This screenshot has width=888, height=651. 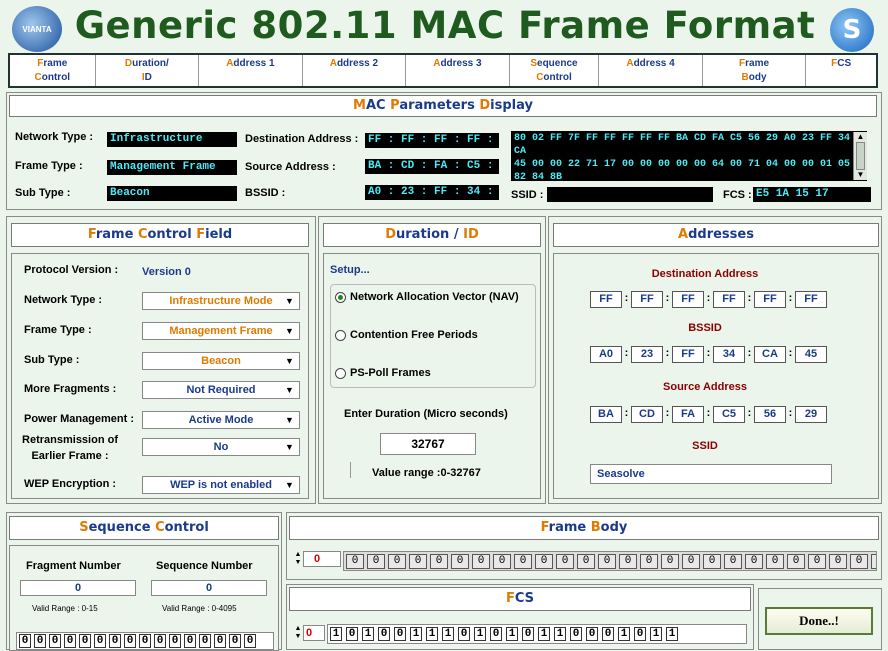 I want to click on scroll-down-icon: ▼, so click(x=860, y=175).